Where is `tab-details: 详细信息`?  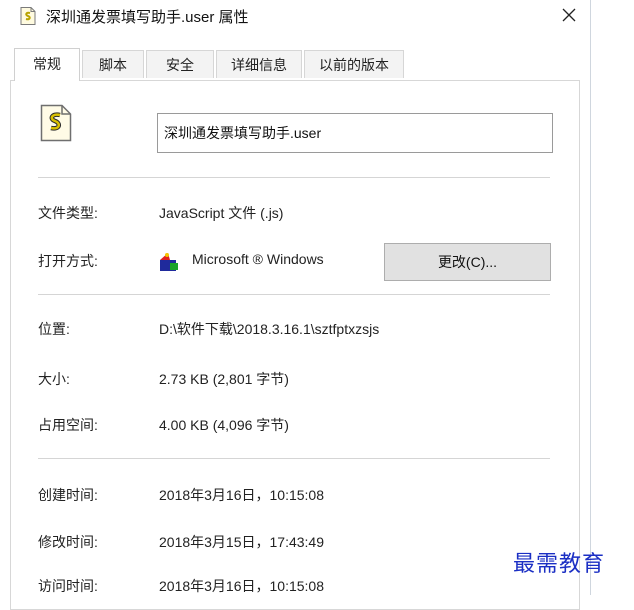 tab-details: 详细信息 is located at coordinates (259, 64).